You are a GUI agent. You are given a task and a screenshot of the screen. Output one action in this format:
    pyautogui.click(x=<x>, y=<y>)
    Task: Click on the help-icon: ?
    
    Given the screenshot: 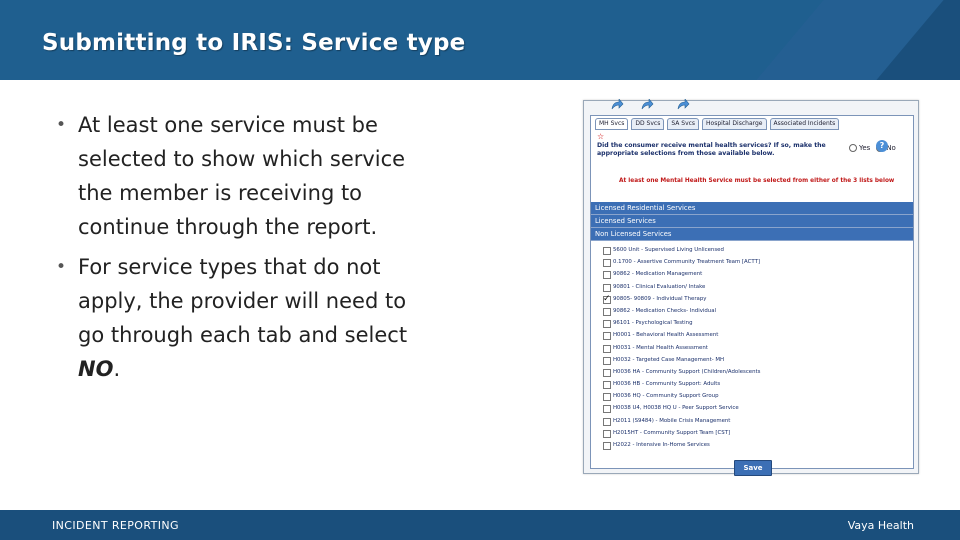 What is the action you would take?
    pyautogui.click(x=882, y=146)
    